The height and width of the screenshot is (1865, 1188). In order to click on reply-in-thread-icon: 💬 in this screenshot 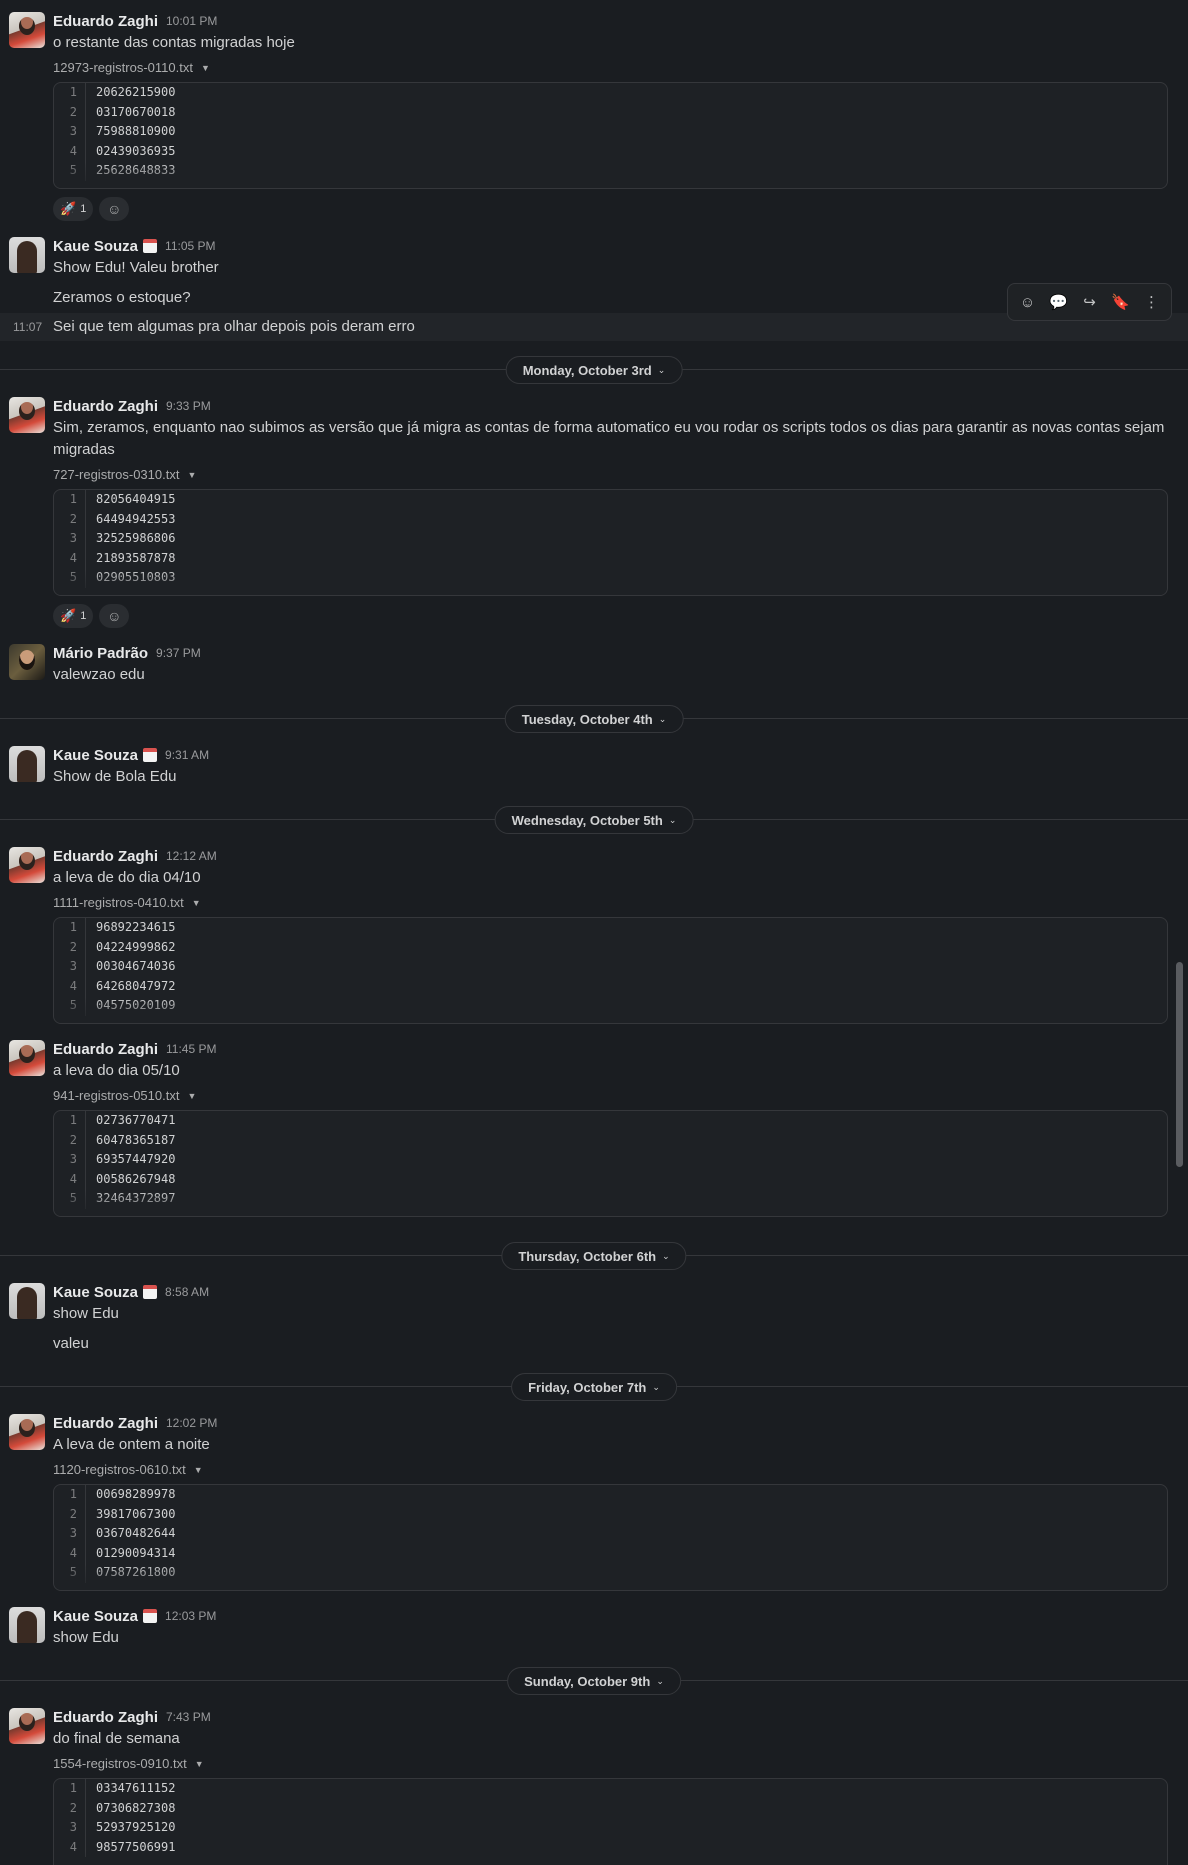, I will do `click(1059, 302)`.